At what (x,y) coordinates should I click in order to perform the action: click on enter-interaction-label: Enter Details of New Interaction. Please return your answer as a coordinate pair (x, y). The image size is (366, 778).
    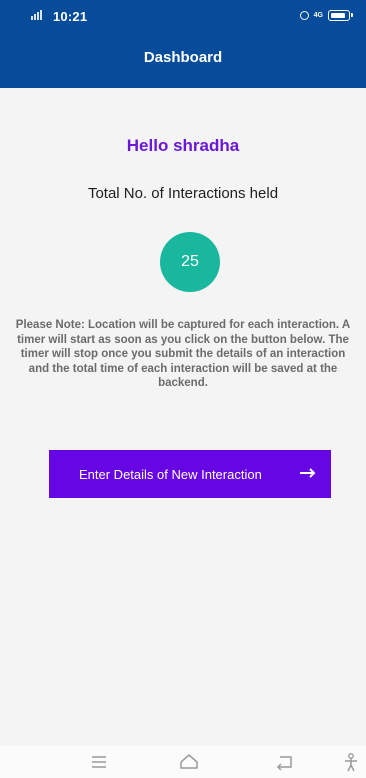
    Looking at the image, I should click on (170, 474).